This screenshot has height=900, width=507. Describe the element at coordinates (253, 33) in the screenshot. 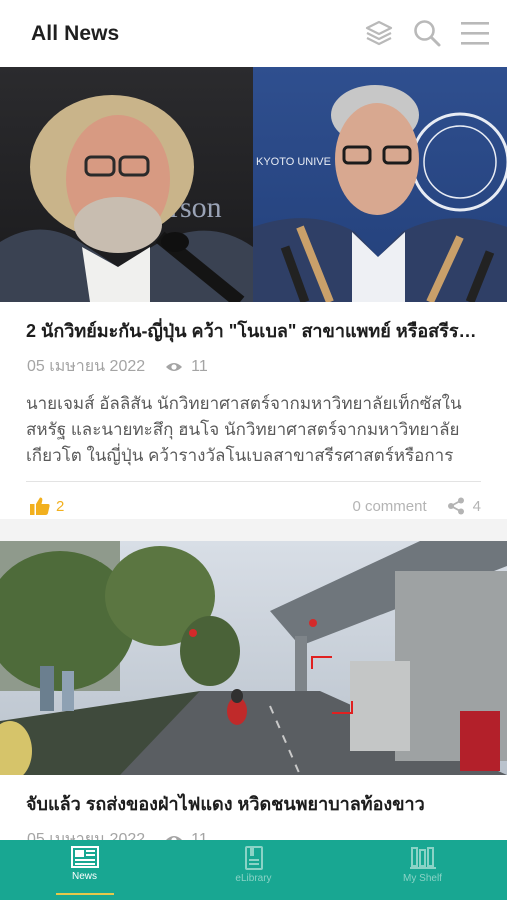

I see `app-header: All News` at that location.